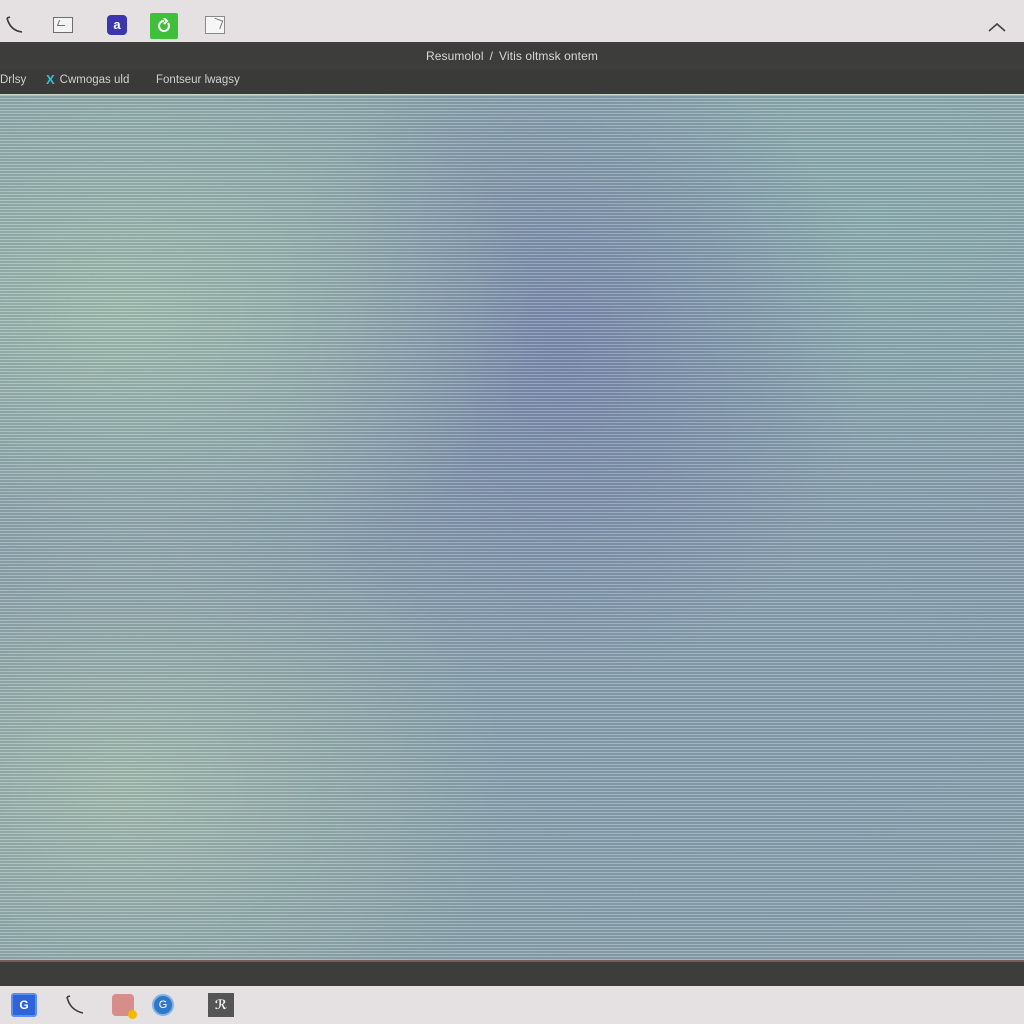  Describe the element at coordinates (512, 21) in the screenshot. I see `top-toolbar: a` at that location.